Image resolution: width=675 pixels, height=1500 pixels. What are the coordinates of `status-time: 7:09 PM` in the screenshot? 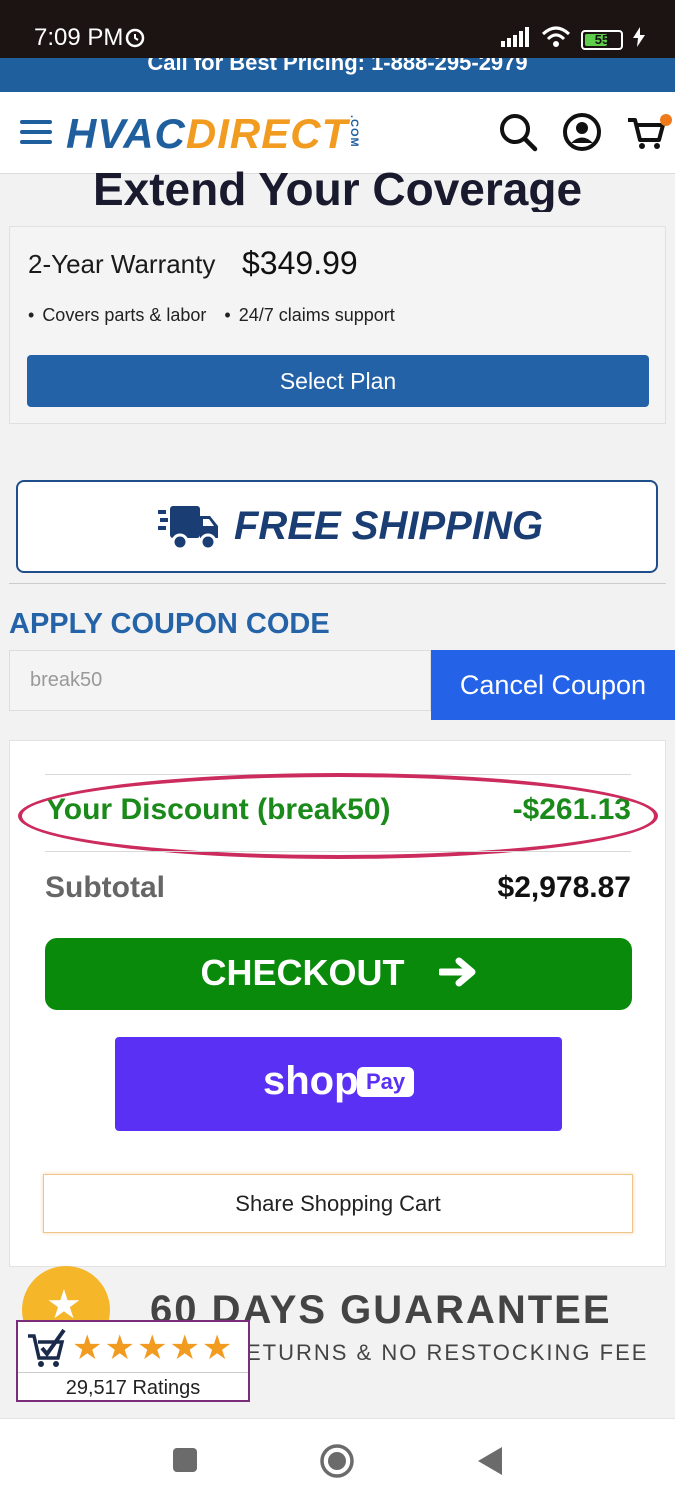 It's located at (79, 37).